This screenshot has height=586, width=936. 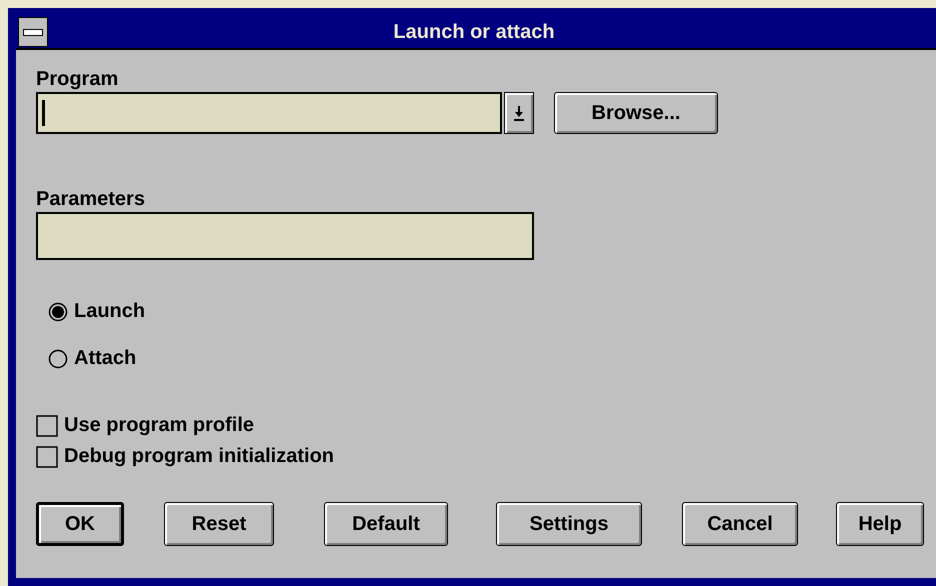 I want to click on down-arrow-icon, so click(x=519, y=113).